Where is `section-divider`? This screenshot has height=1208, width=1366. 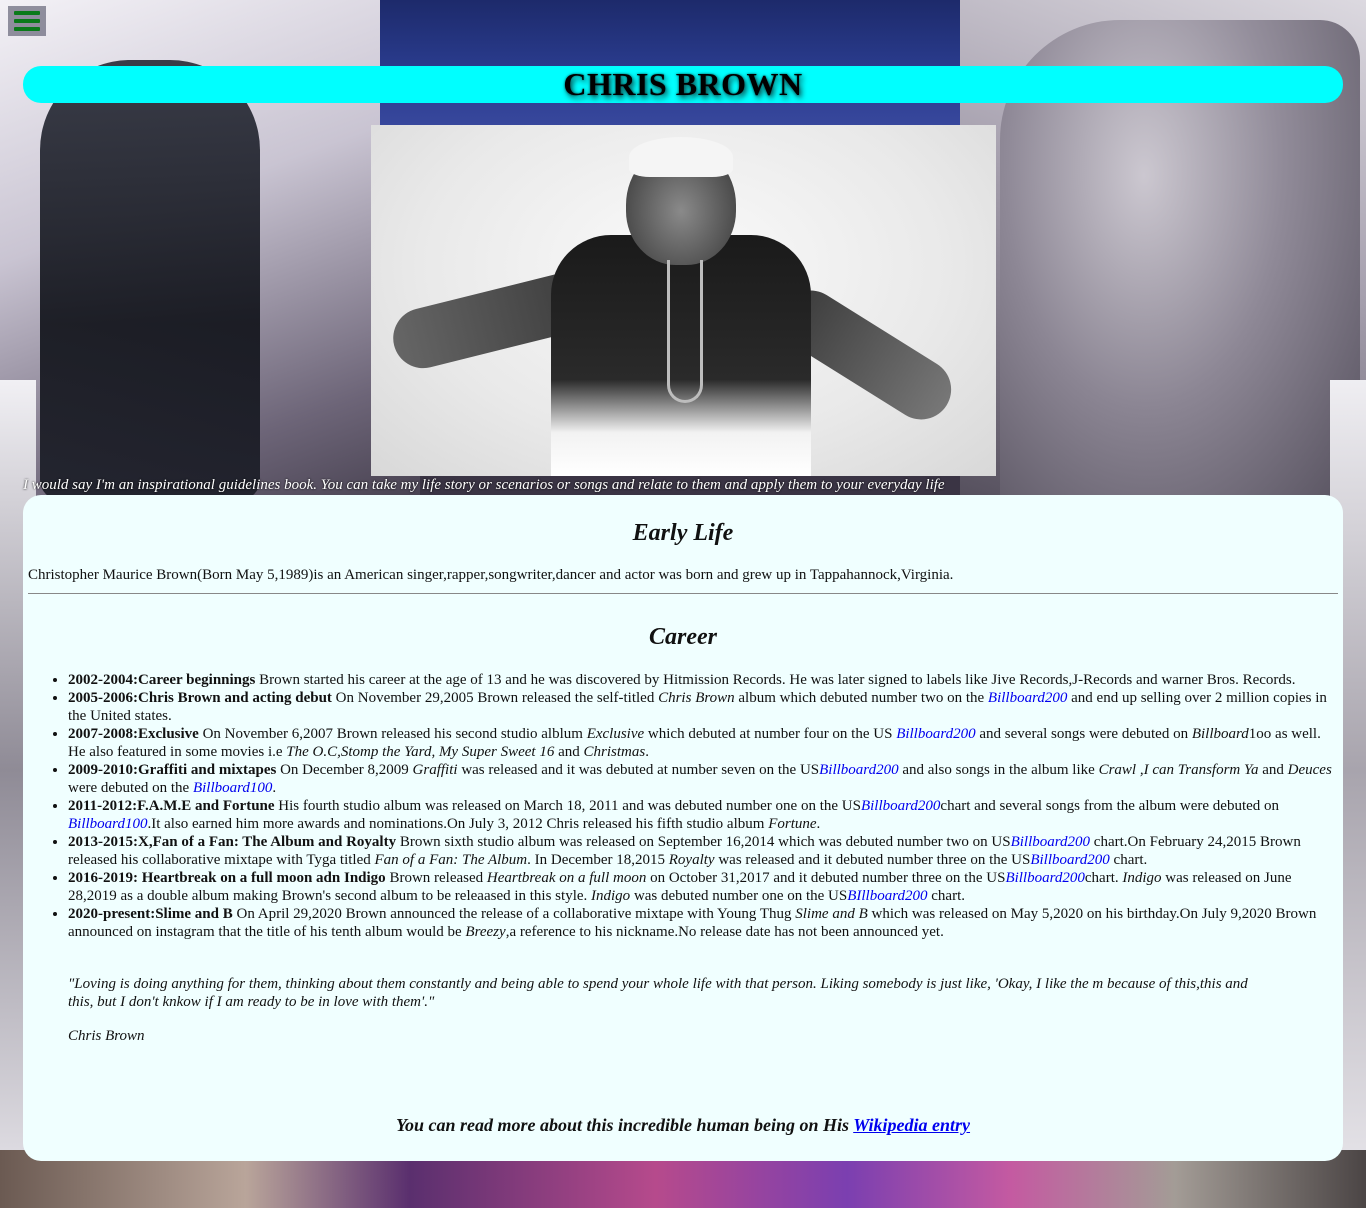
section-divider is located at coordinates (683, 593).